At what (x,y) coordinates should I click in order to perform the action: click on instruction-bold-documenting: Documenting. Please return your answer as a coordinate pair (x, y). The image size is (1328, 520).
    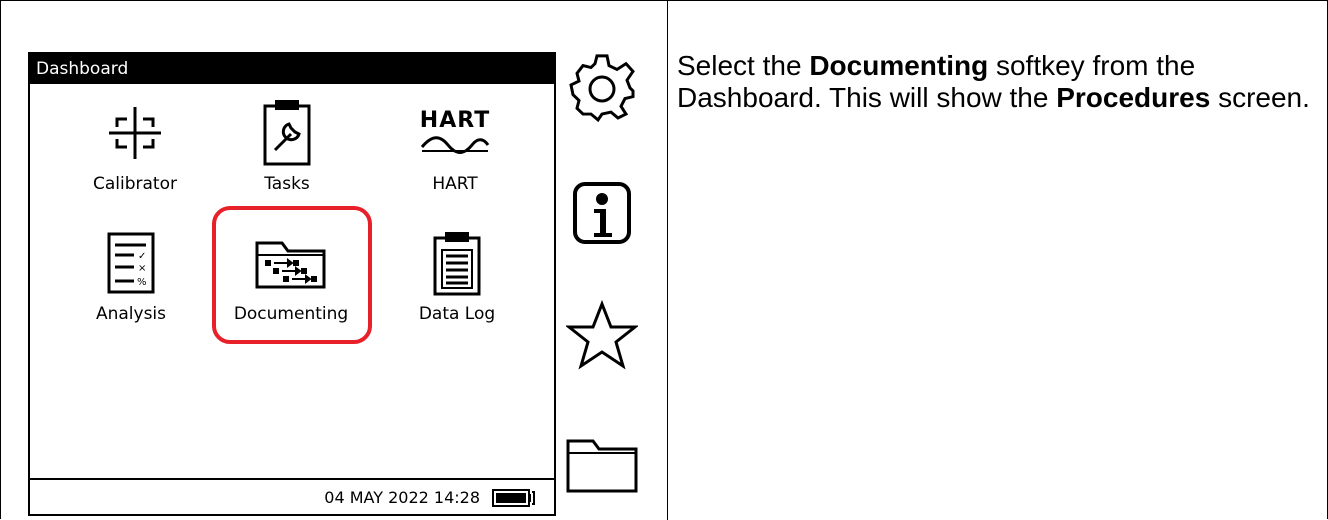
    Looking at the image, I should click on (899, 65).